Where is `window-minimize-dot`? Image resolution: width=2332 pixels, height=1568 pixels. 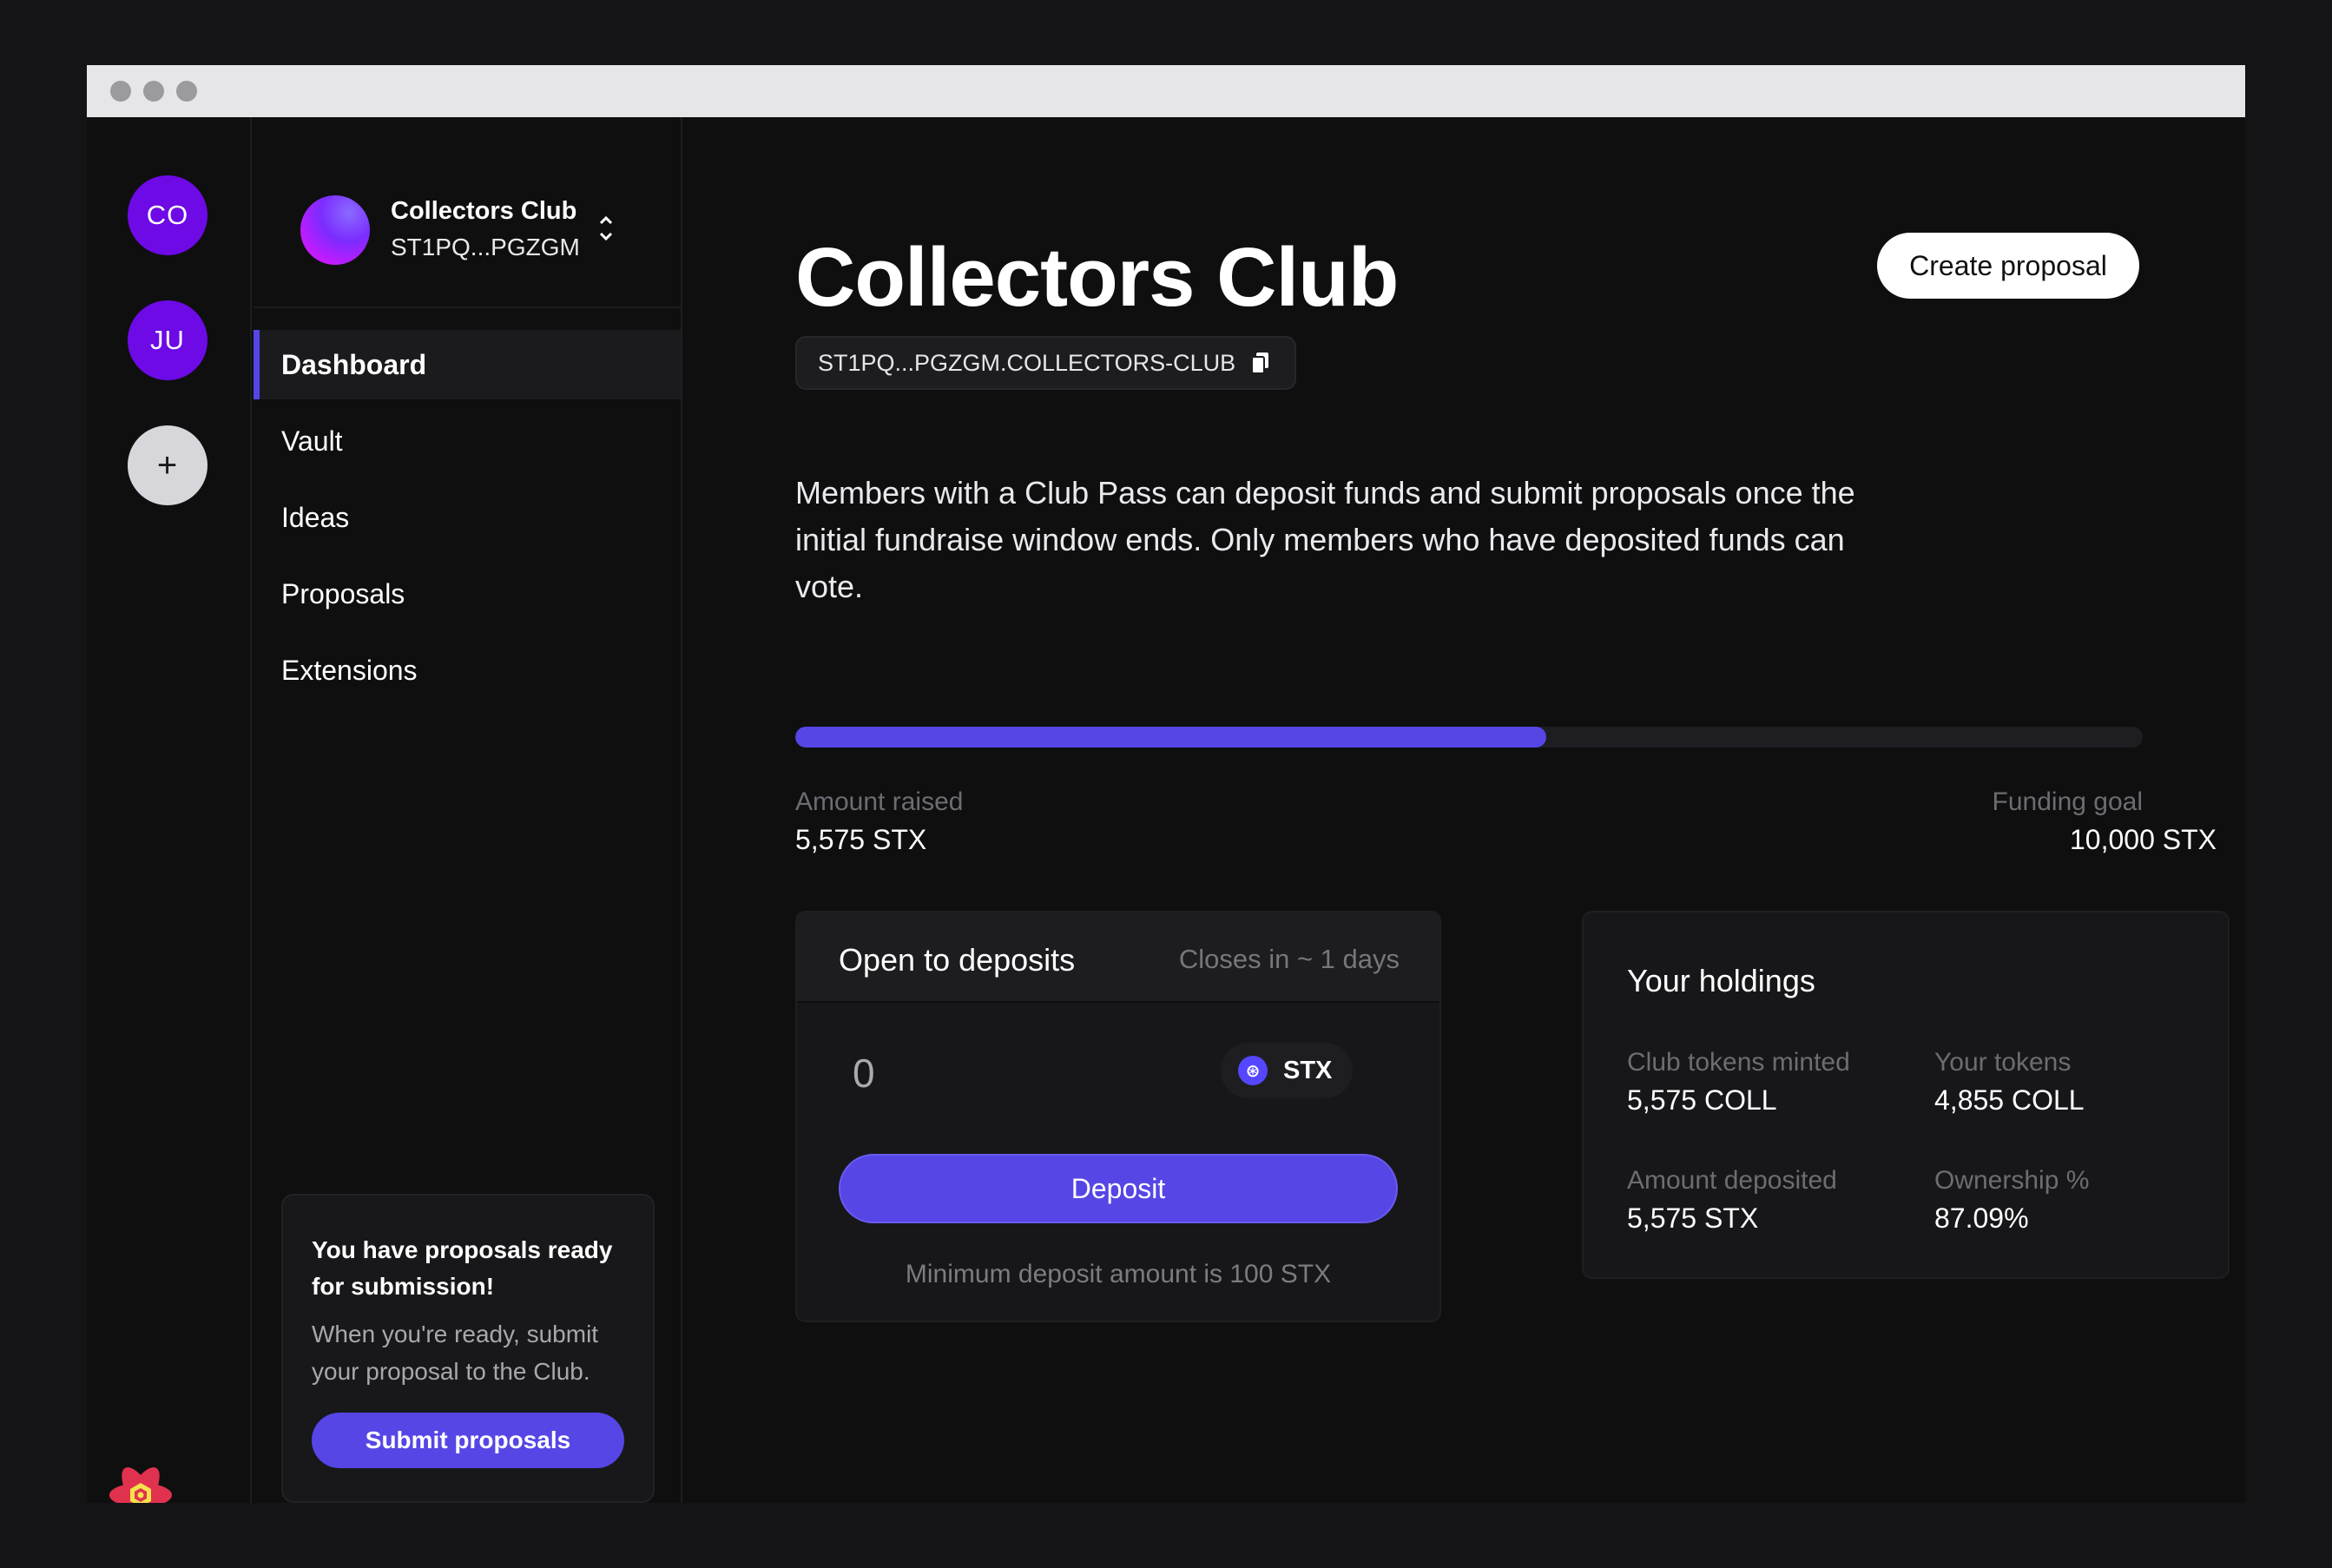 window-minimize-dot is located at coordinates (153, 91).